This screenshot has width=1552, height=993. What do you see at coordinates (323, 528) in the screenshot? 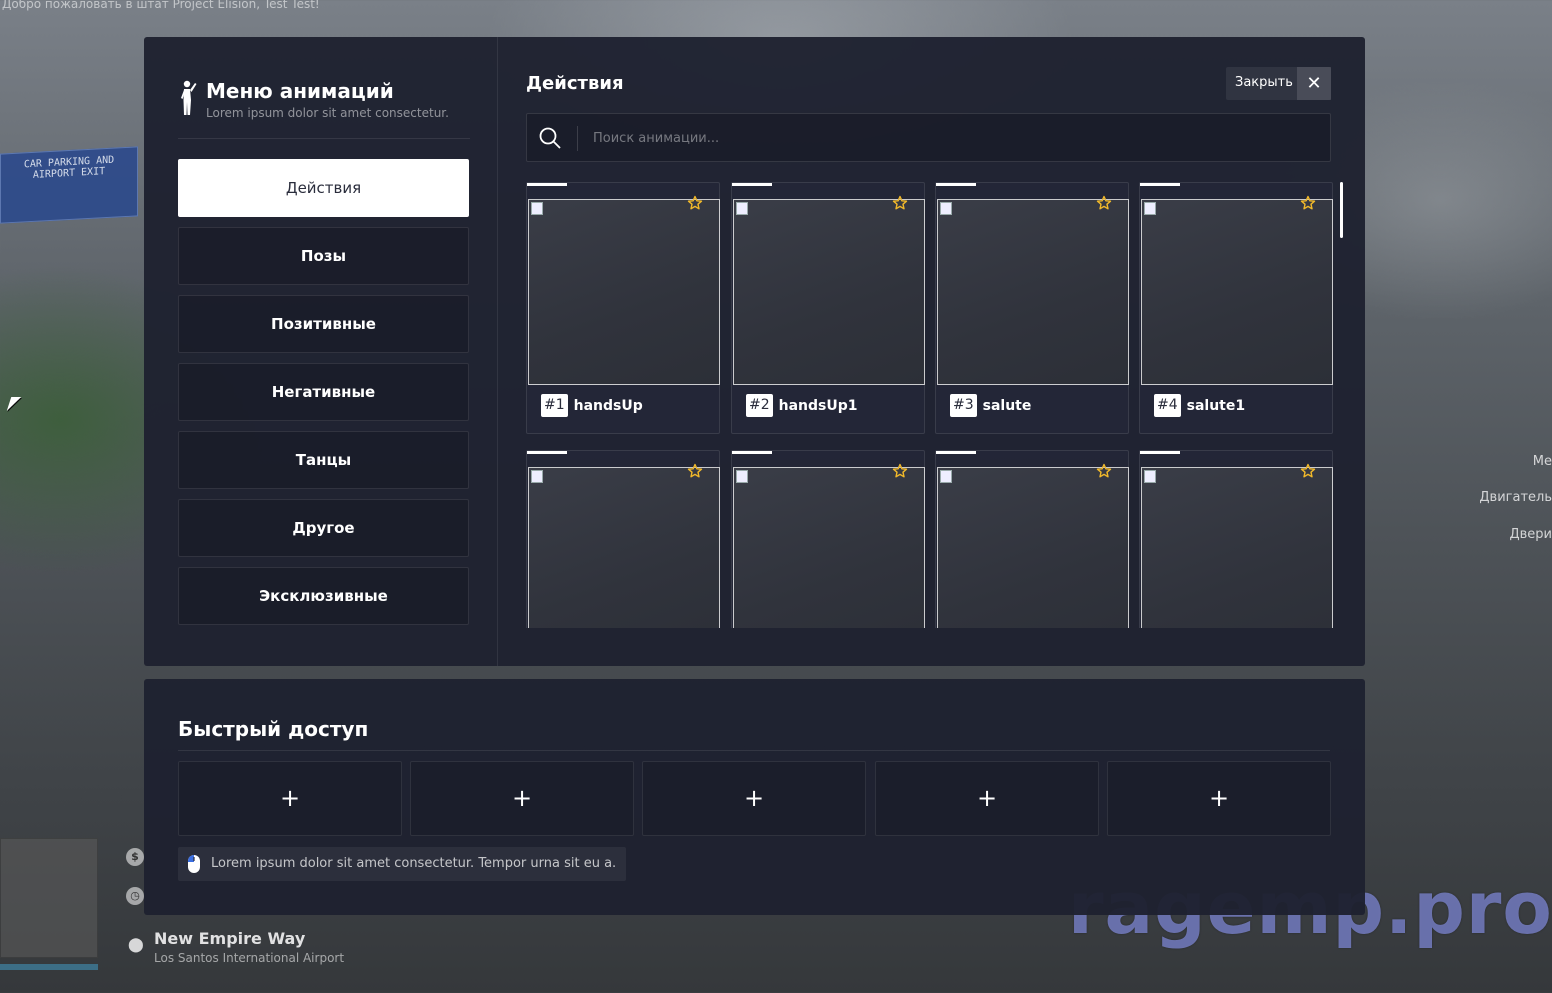
I see `category-other: Другое` at bounding box center [323, 528].